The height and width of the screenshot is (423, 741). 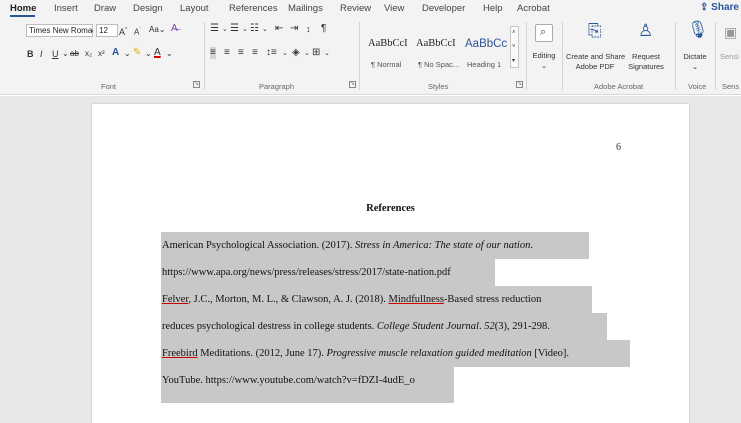 What do you see at coordinates (308, 29) in the screenshot?
I see `sort-icon: ↕` at bounding box center [308, 29].